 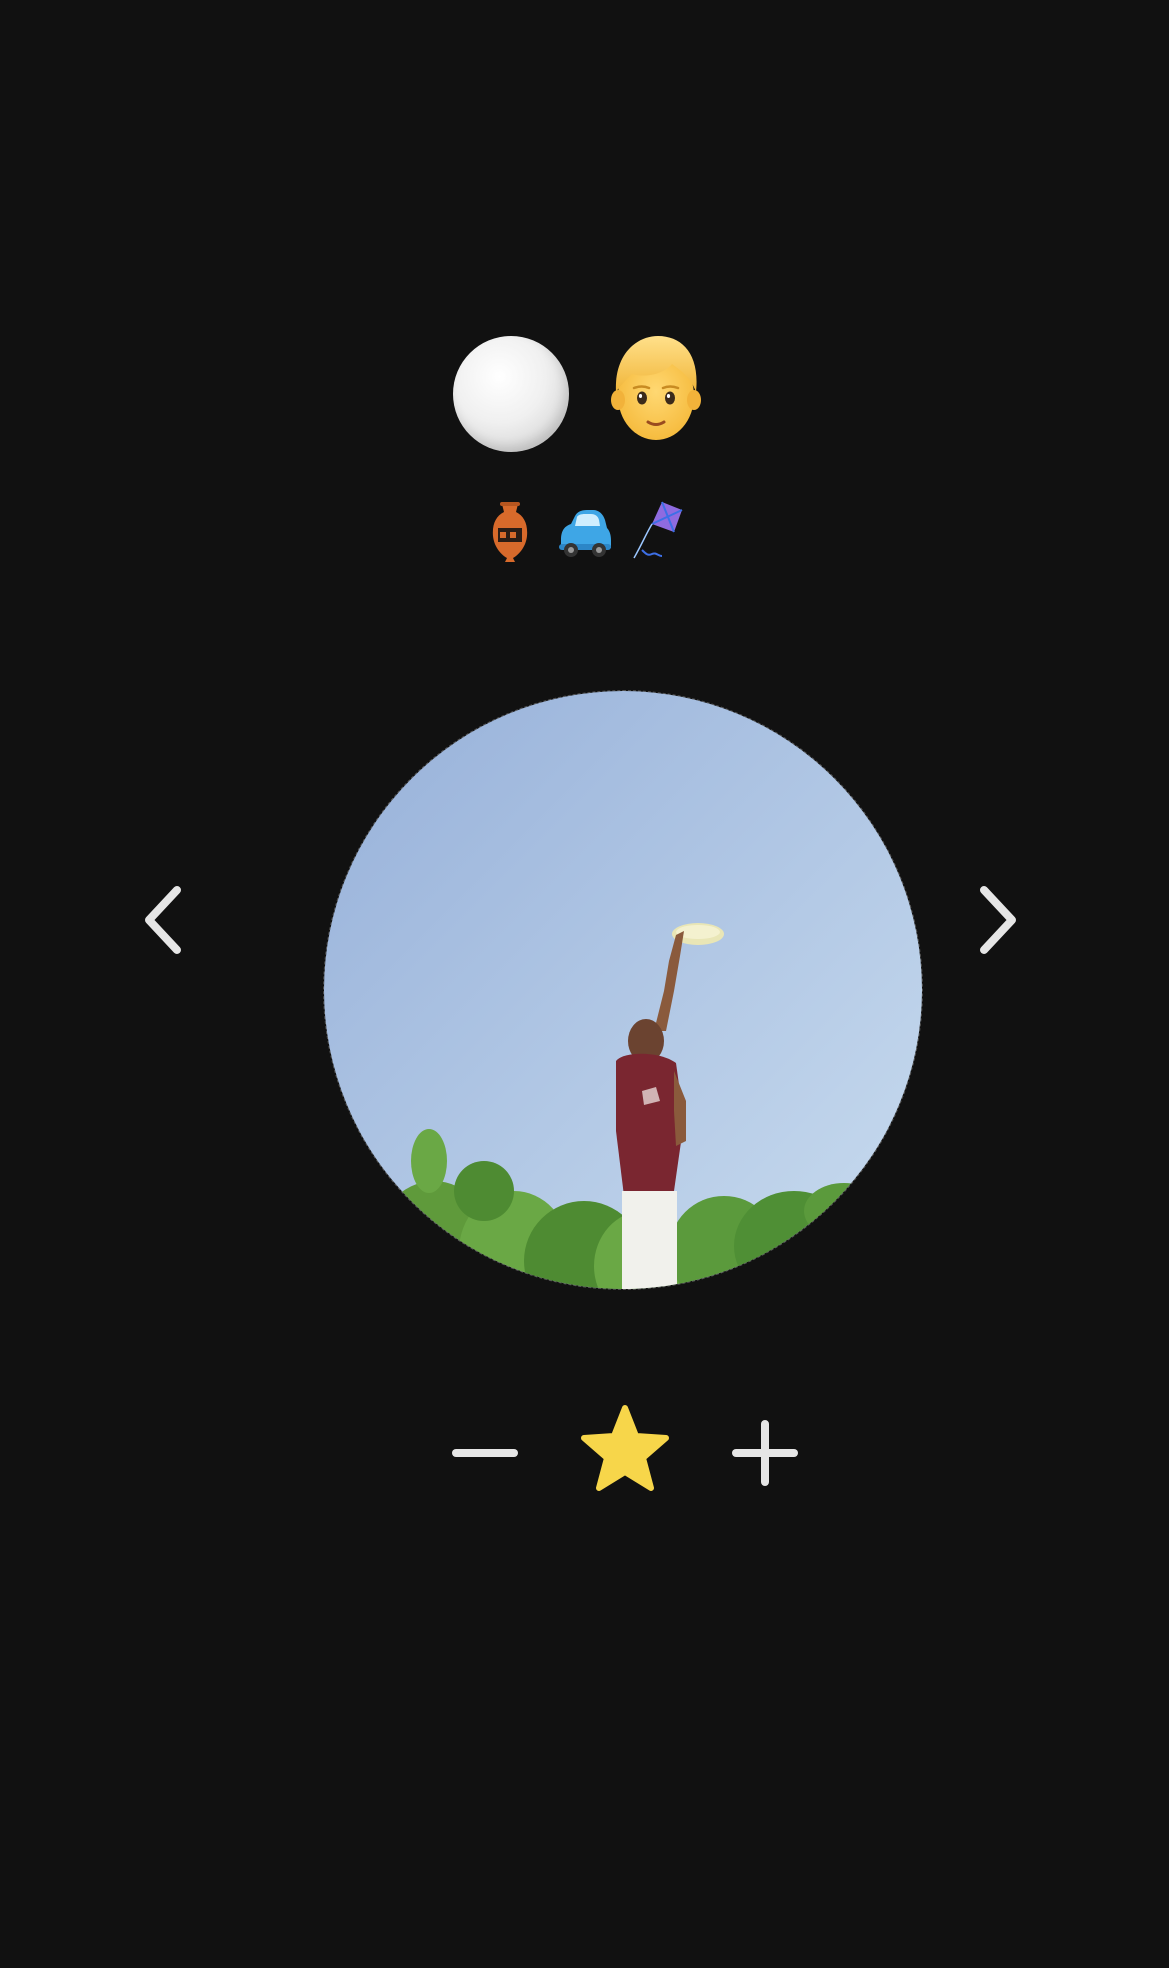 What do you see at coordinates (625, 1450) in the screenshot?
I see `star-icon` at bounding box center [625, 1450].